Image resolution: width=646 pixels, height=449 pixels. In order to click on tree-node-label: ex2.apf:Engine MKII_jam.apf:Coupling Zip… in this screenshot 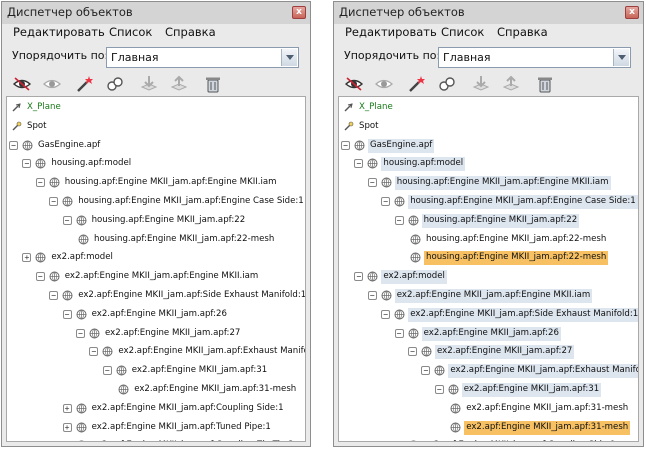, I will do `click(193, 440)`.